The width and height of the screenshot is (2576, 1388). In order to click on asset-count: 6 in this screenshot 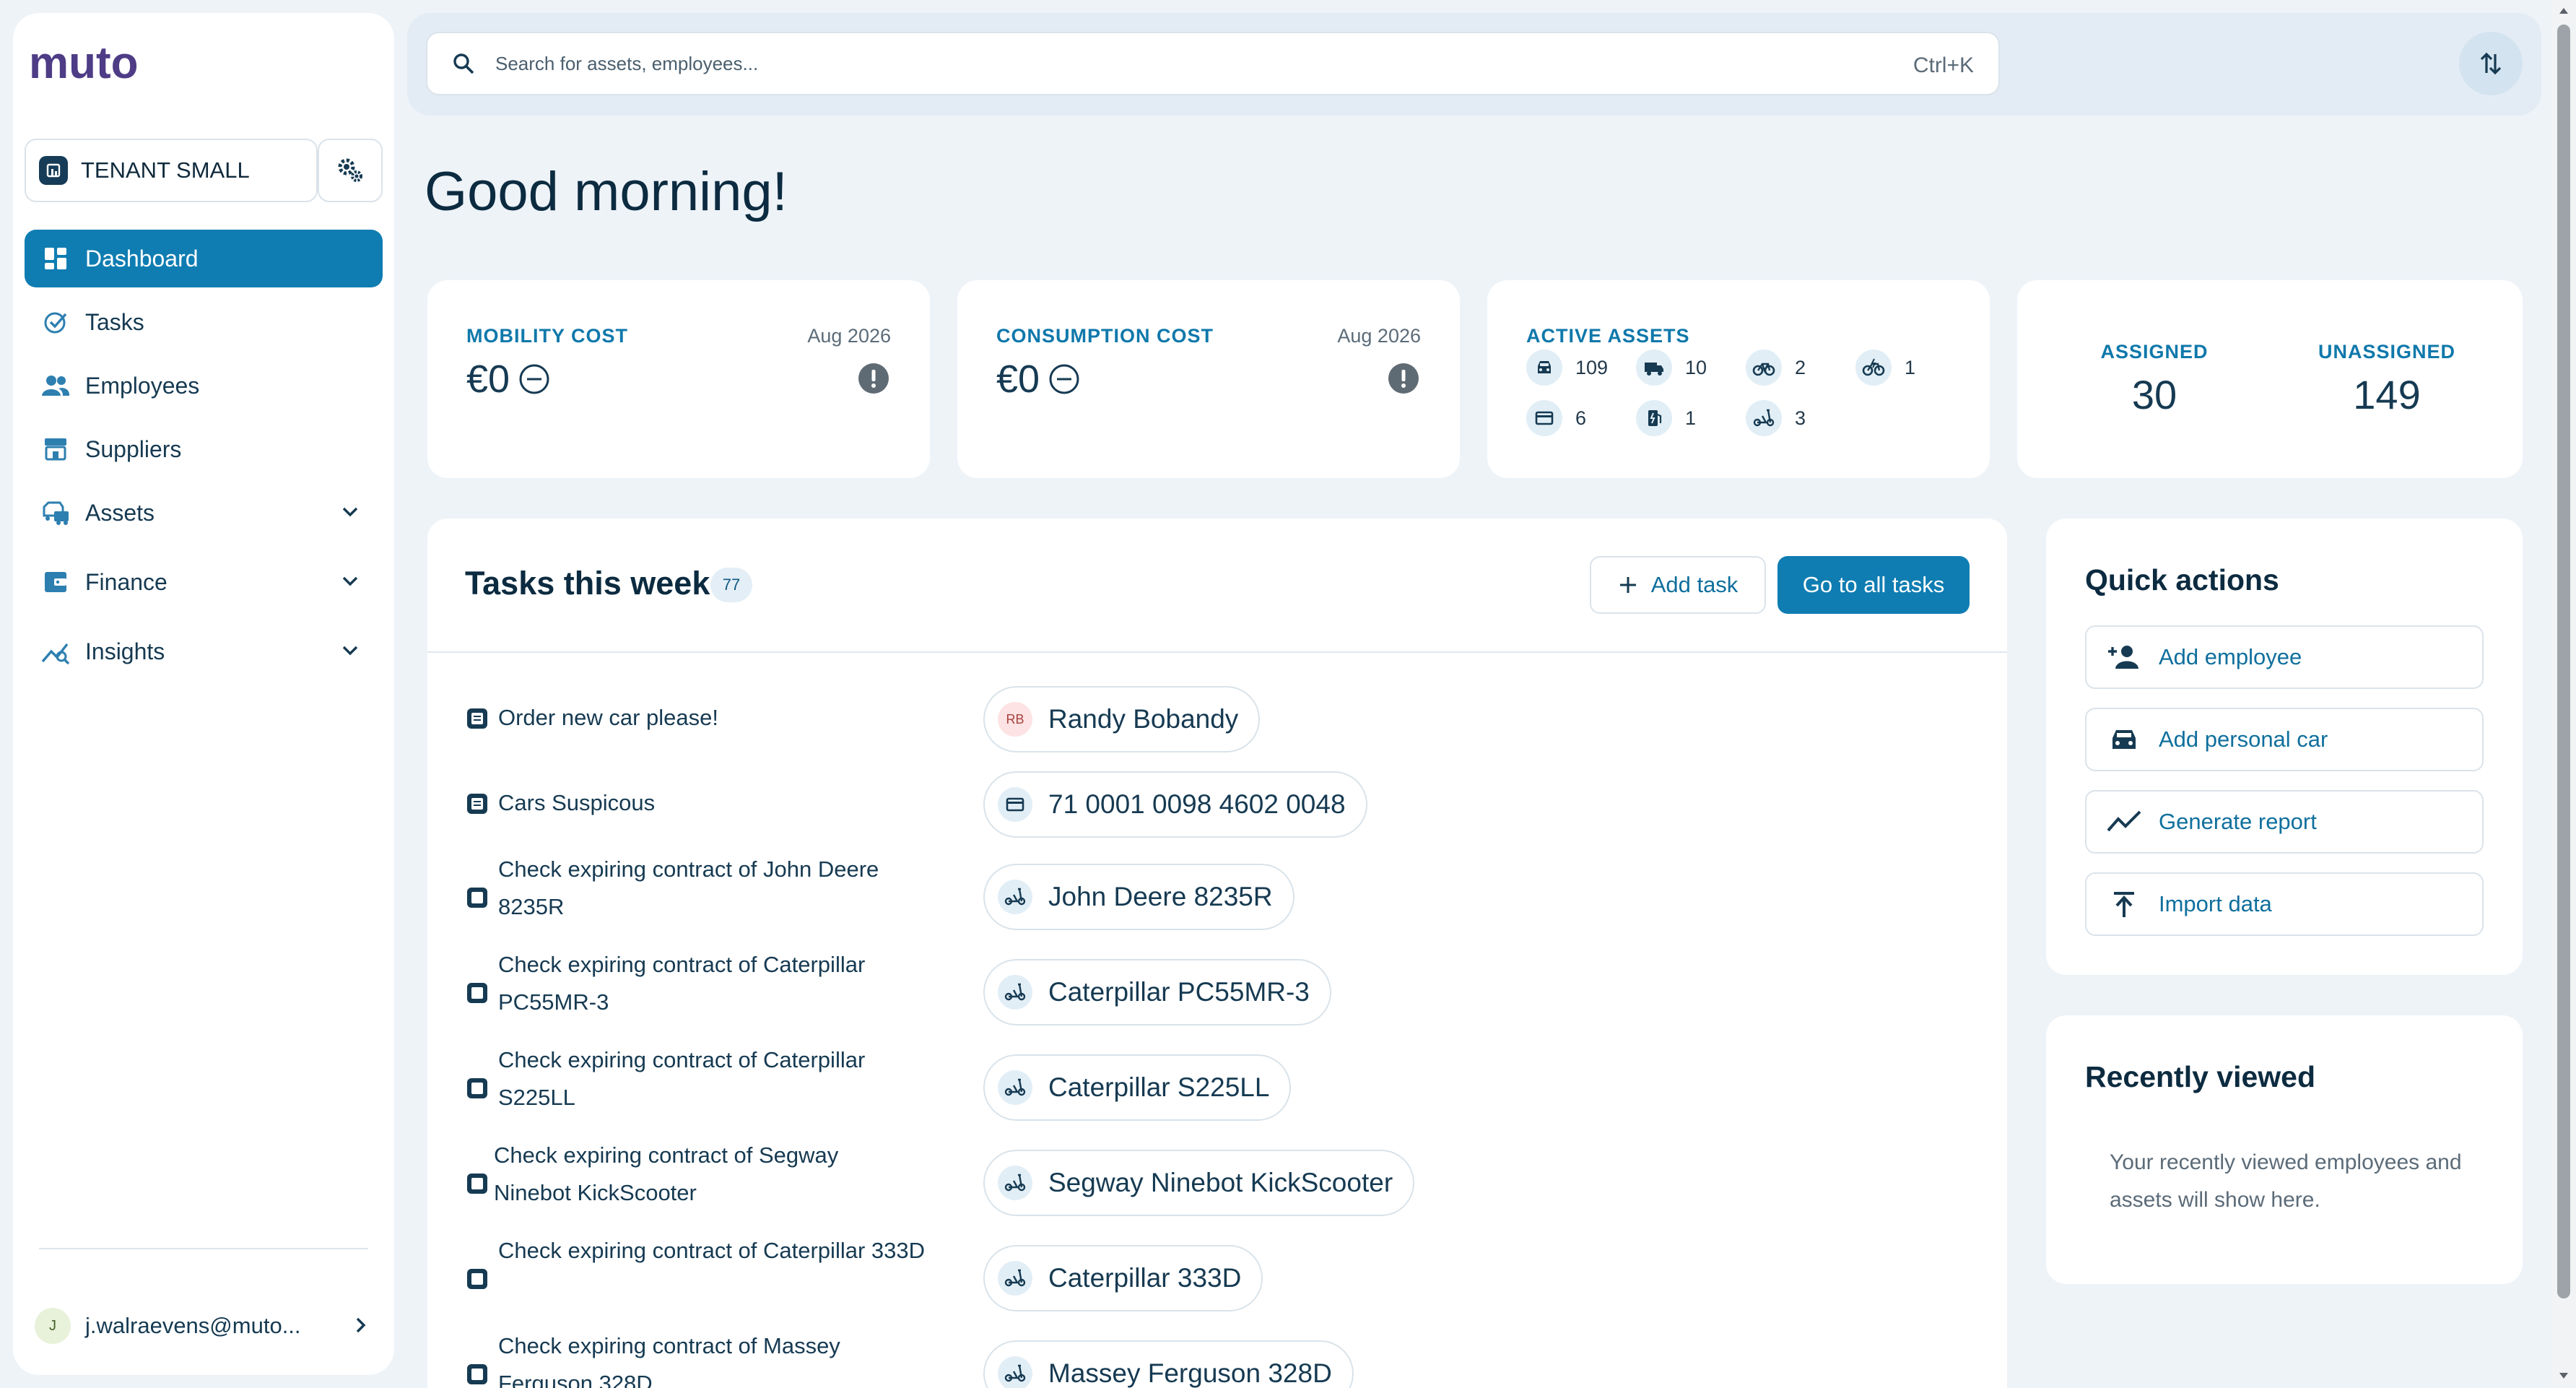, I will do `click(1581, 418)`.